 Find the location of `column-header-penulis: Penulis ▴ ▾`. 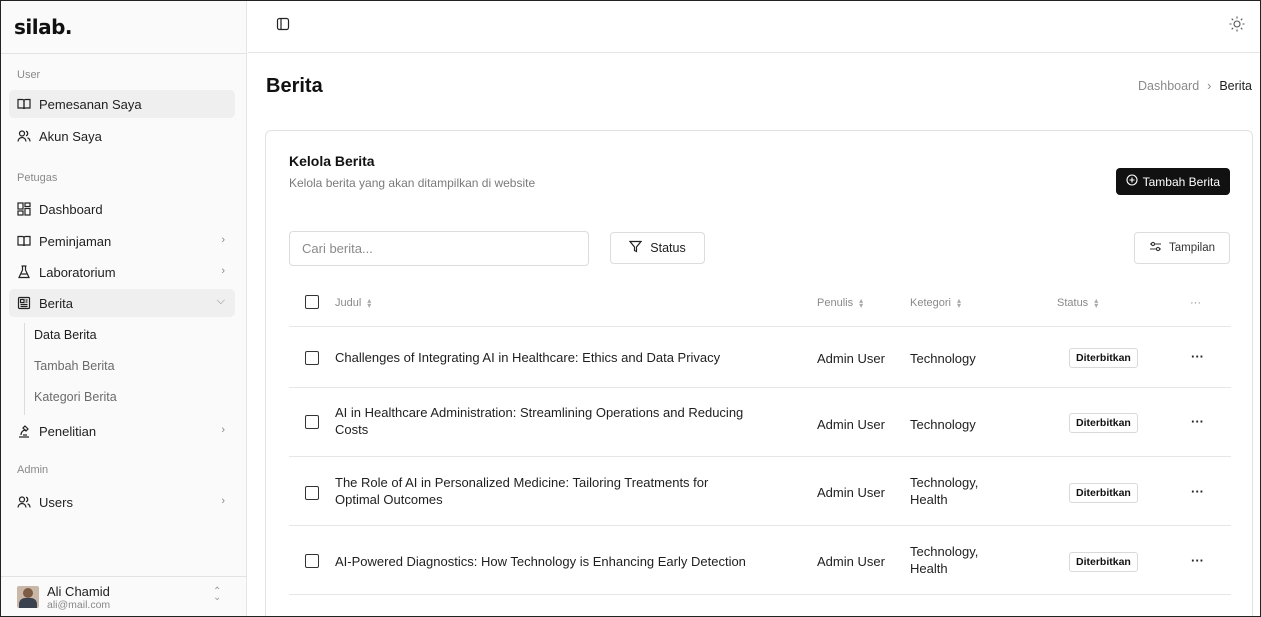

column-header-penulis: Penulis ▴ ▾ is located at coordinates (840, 303).